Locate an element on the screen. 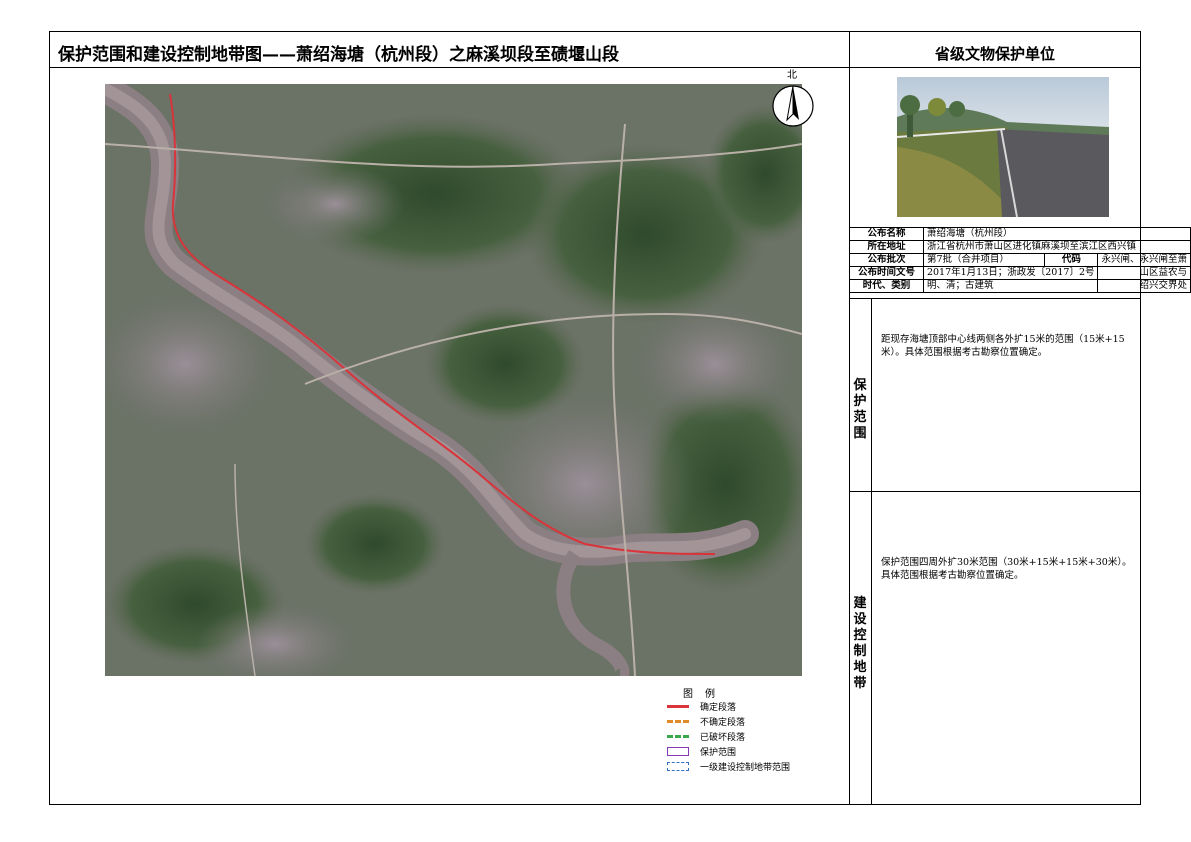 The width and height of the screenshot is (1191, 842). info-value: 2017年1月13日；浙政发〔2017〕2号 is located at coordinates (1010, 273).